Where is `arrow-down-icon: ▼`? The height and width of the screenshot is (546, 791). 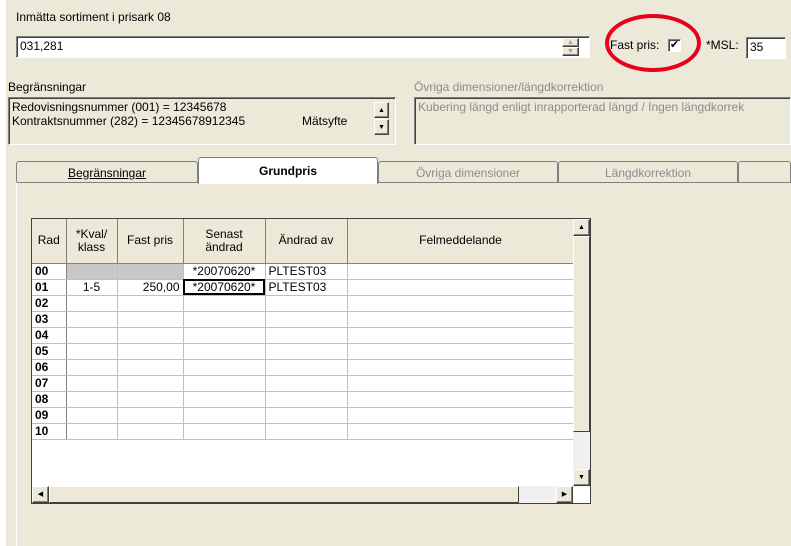 arrow-down-icon: ▼ is located at coordinates (381, 127).